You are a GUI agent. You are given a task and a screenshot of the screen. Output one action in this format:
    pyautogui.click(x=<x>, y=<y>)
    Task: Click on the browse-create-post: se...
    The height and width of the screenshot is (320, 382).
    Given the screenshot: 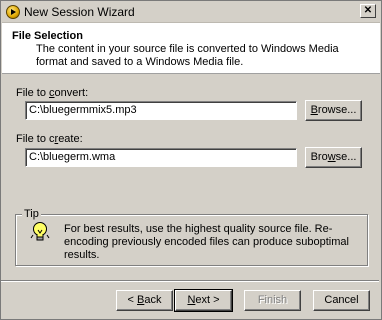 What is the action you would take?
    pyautogui.click(x=346, y=157)
    